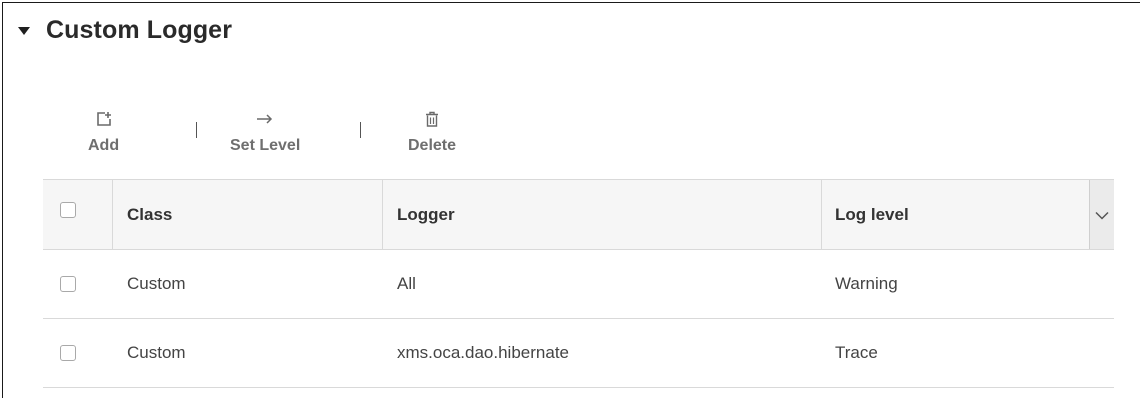  I want to click on cell-logger: xms.oca.dao.hibernate, so click(483, 352).